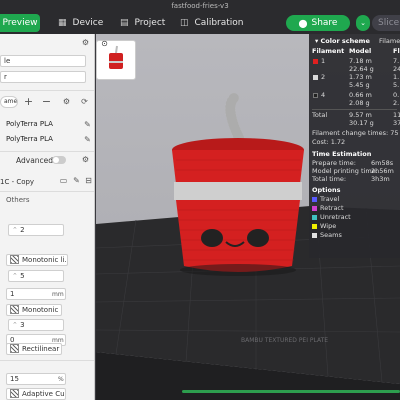 This screenshot has width=400, height=400. What do you see at coordinates (62, 23) in the screenshot?
I see `grid-icon: ▦` at bounding box center [62, 23].